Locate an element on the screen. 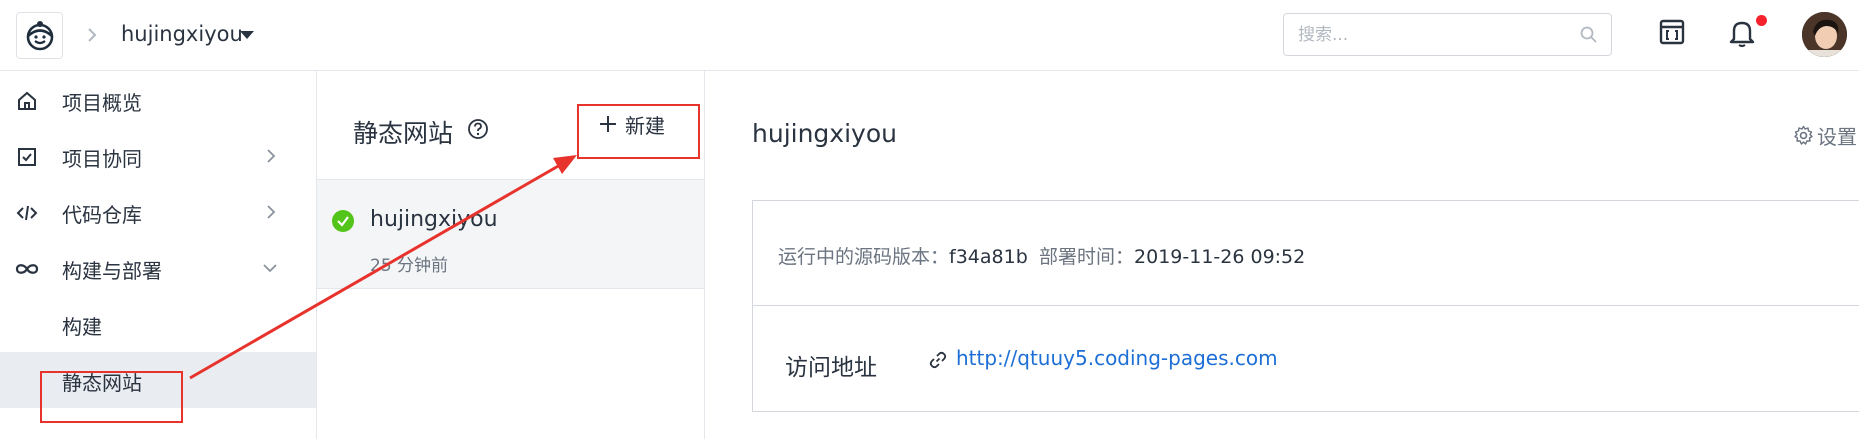  list-item: hujingxiyou 25 分钟前 is located at coordinates (510, 234).